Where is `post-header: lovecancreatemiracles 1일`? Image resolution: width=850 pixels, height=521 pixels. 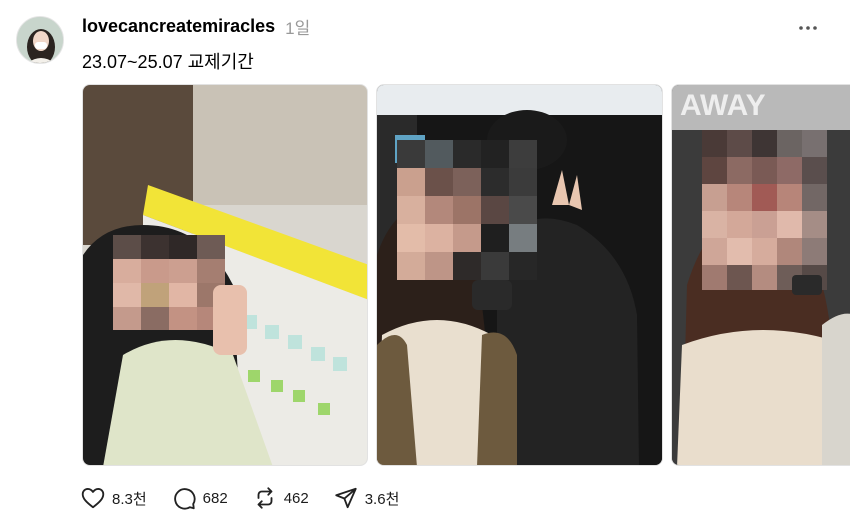
post-header: lovecancreatemiracles 1일 is located at coordinates (196, 26).